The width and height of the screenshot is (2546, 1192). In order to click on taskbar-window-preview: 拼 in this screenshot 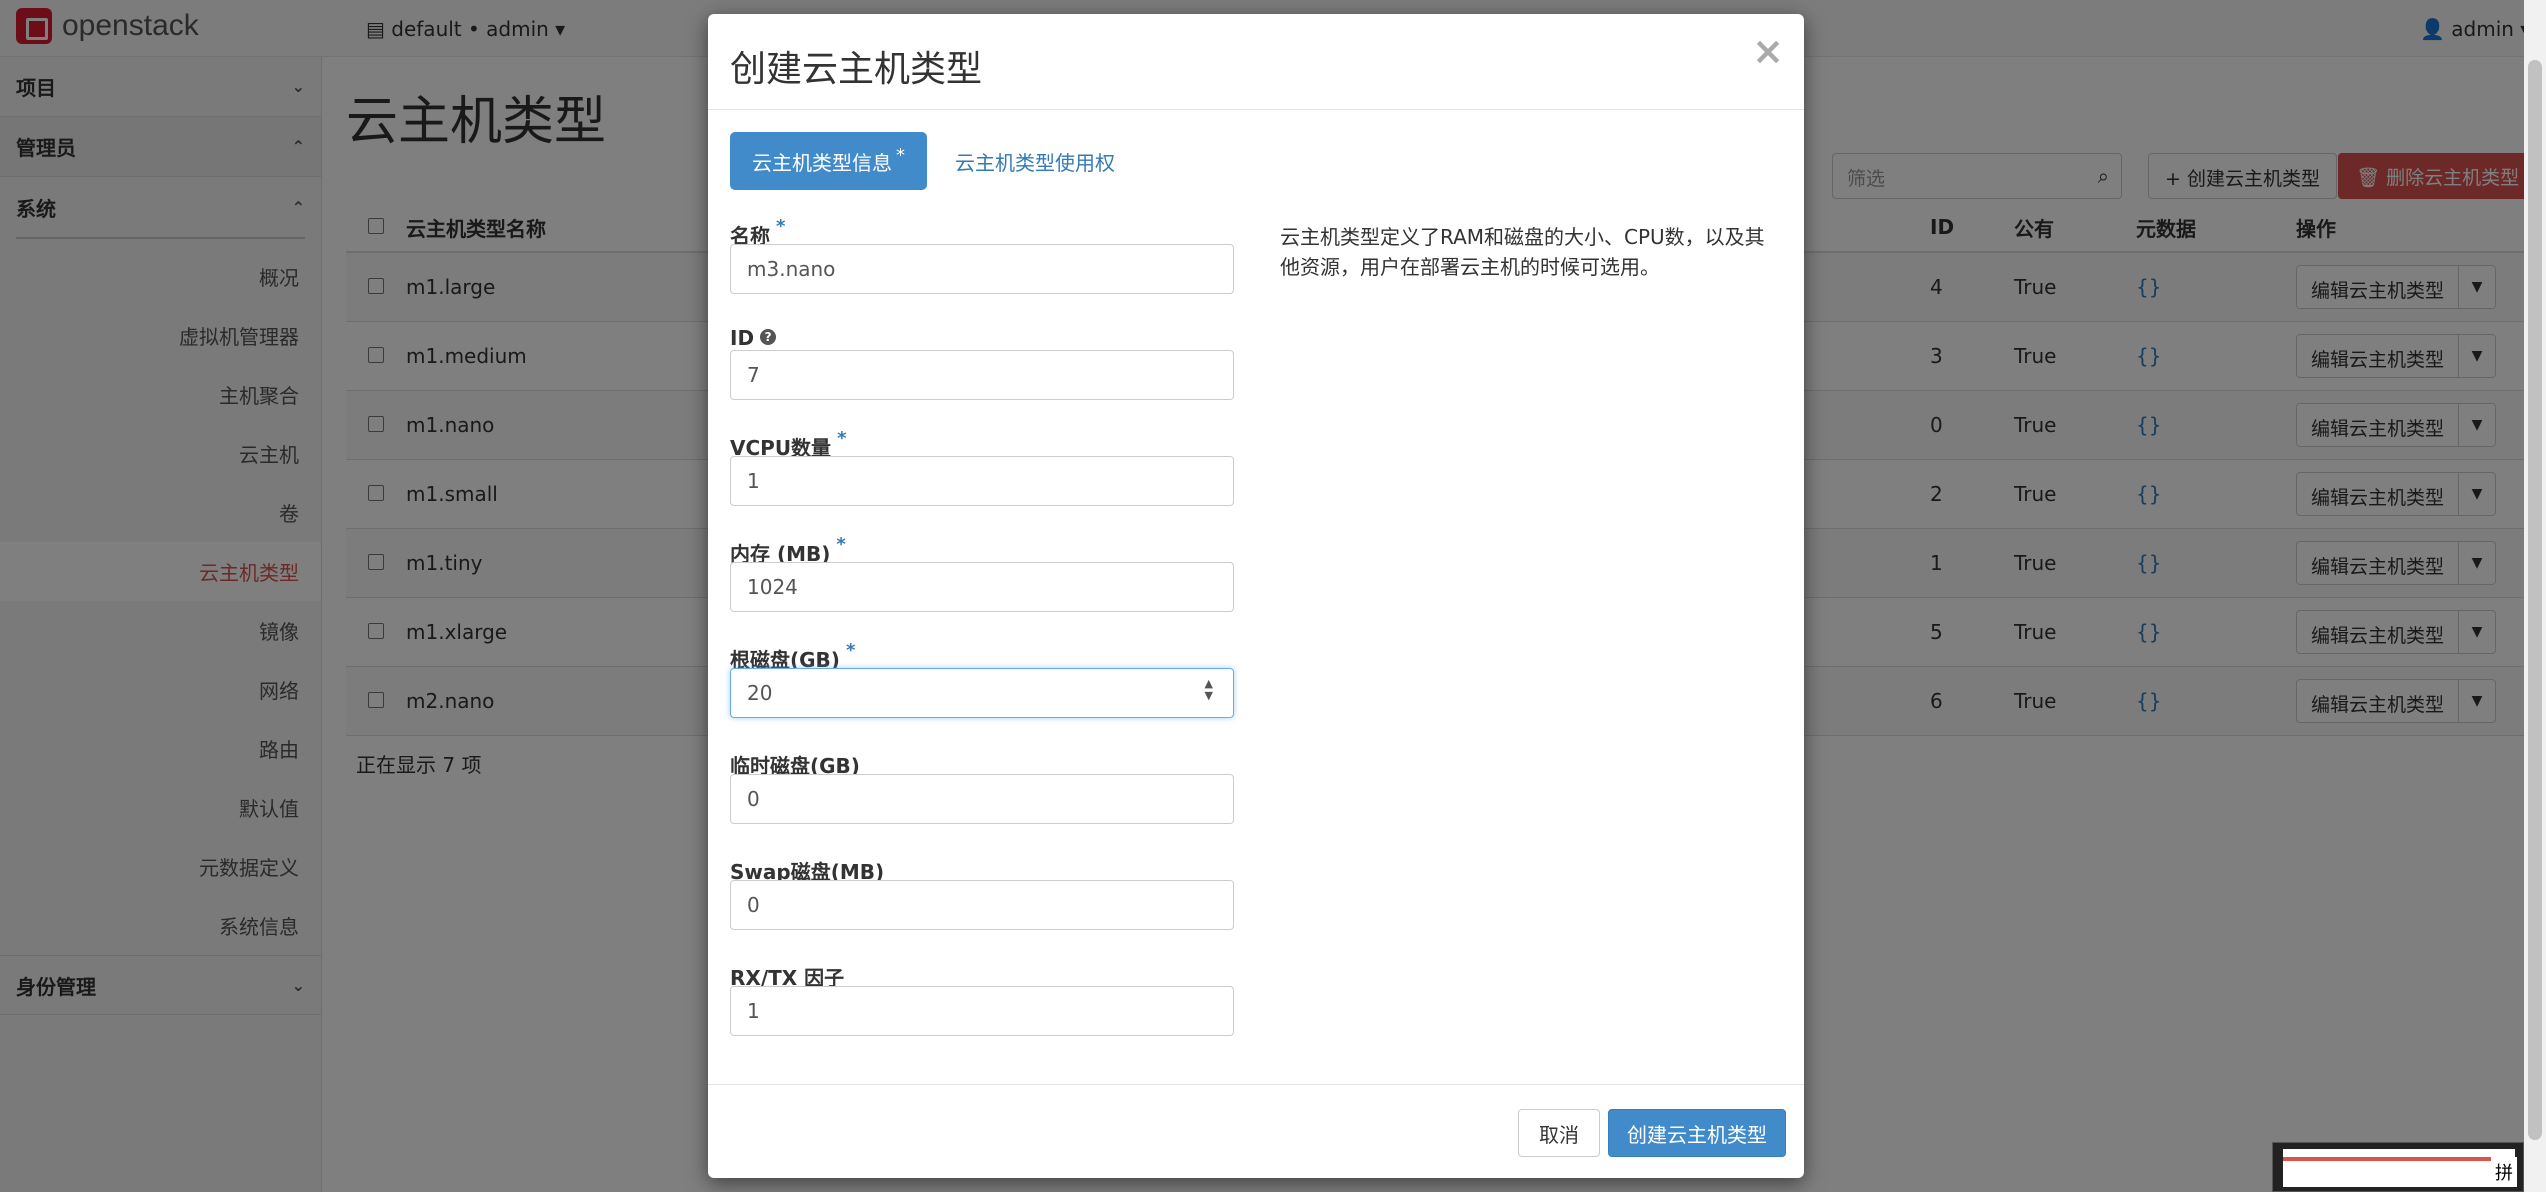, I will do `click(2398, 1167)`.